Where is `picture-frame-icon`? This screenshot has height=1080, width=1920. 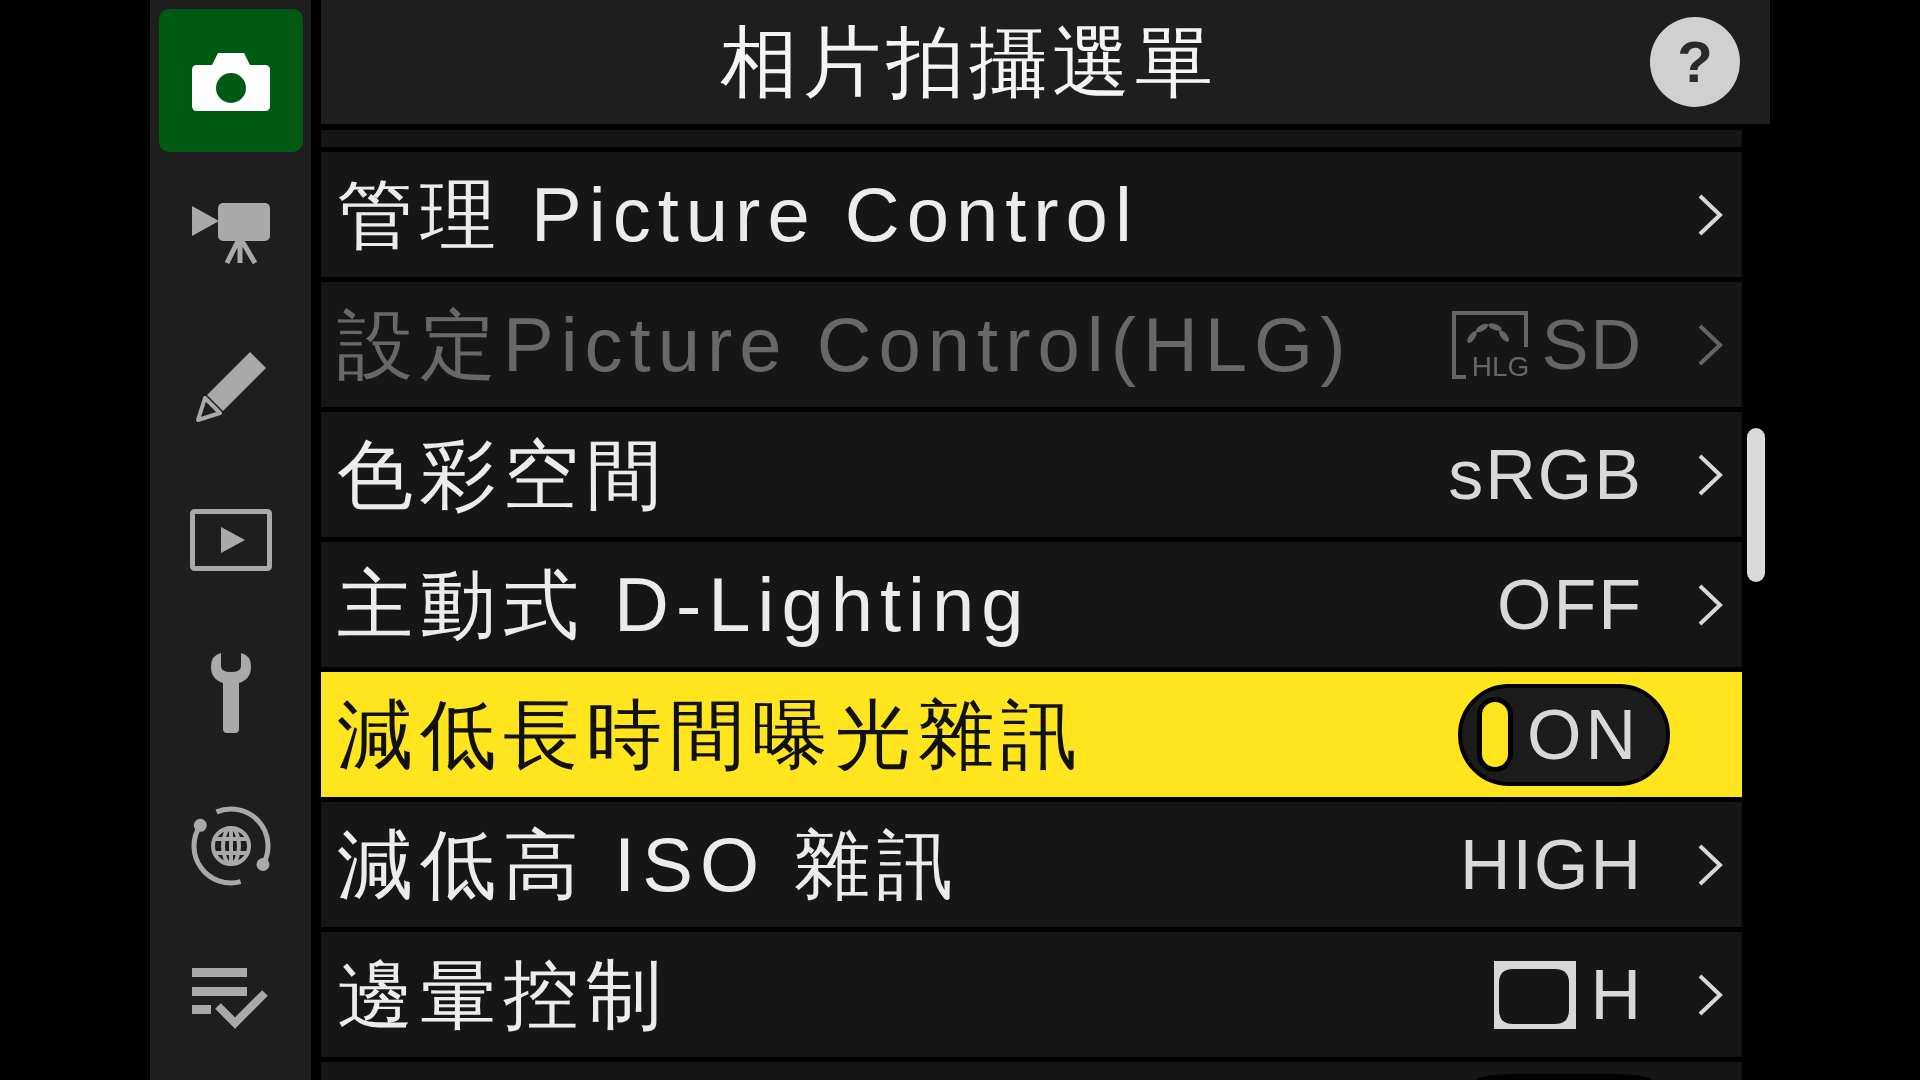 picture-frame-icon is located at coordinates (1489, 344).